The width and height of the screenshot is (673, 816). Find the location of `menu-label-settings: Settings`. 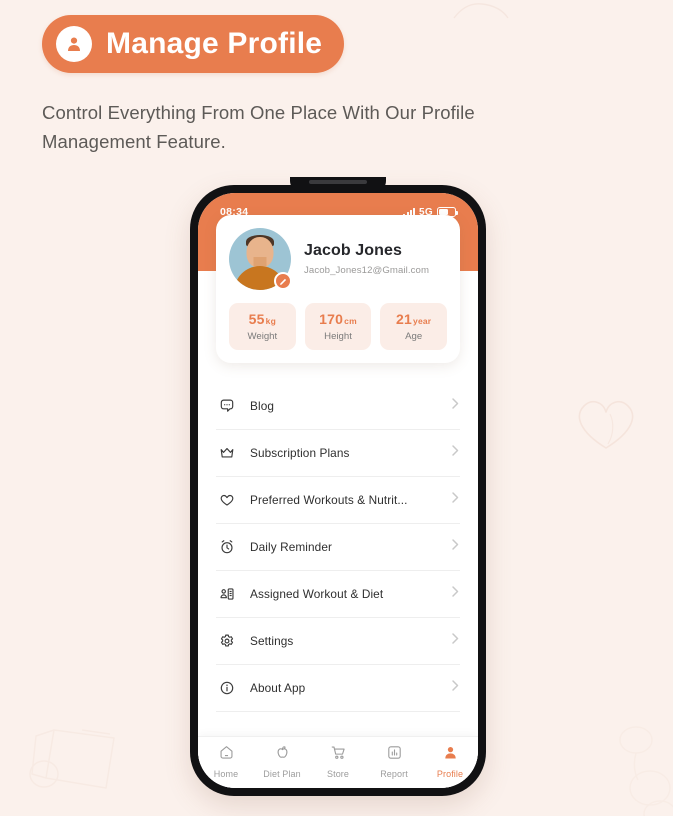

menu-label-settings: Settings is located at coordinates (272, 641).